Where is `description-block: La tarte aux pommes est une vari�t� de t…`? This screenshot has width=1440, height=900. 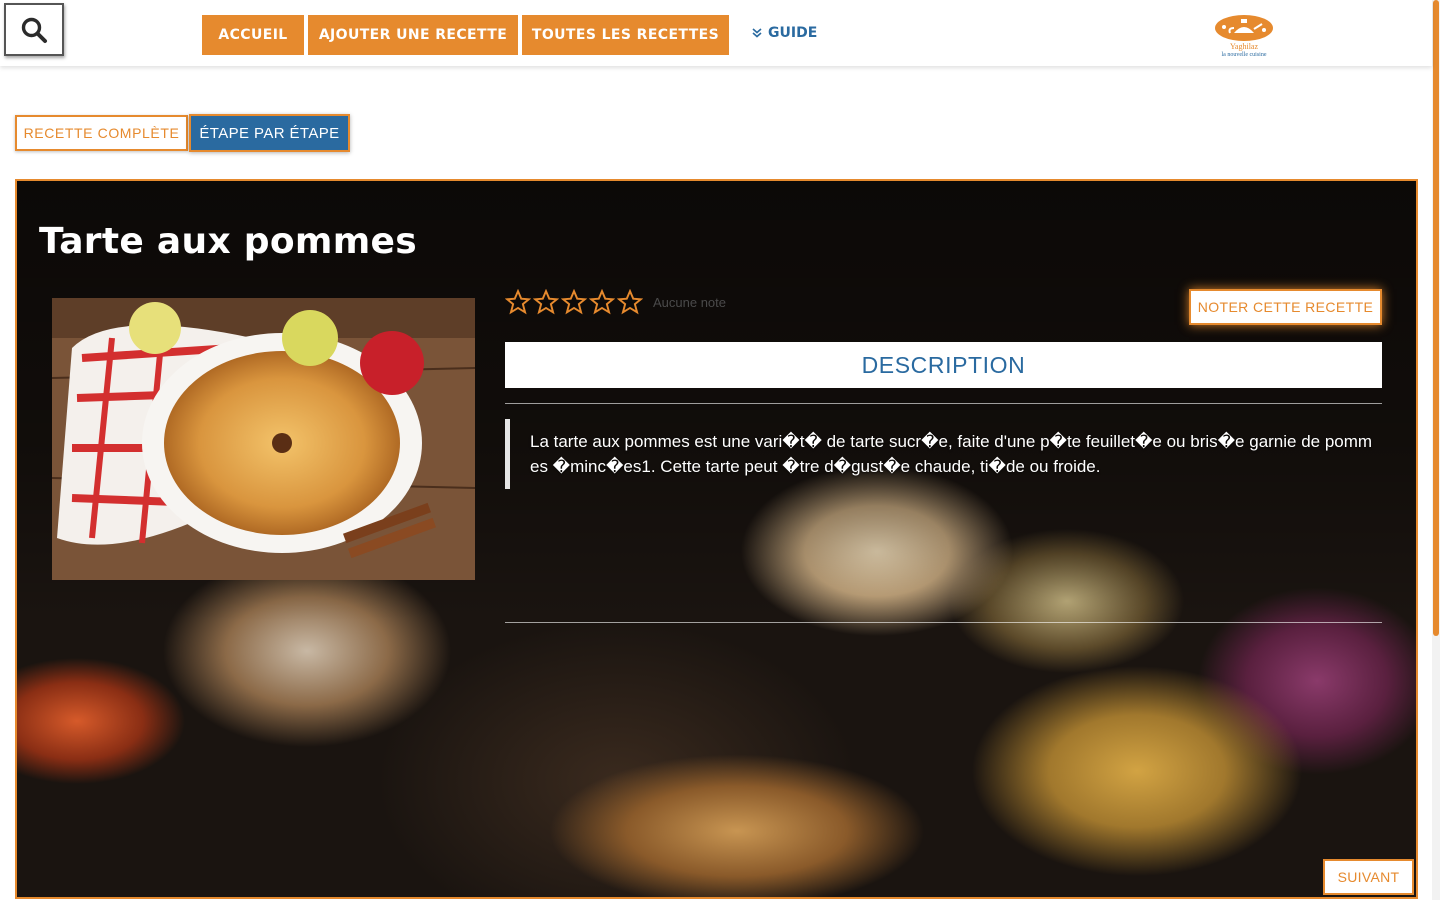 description-block: La tarte aux pommes est une vari�t� de t… is located at coordinates (940, 454).